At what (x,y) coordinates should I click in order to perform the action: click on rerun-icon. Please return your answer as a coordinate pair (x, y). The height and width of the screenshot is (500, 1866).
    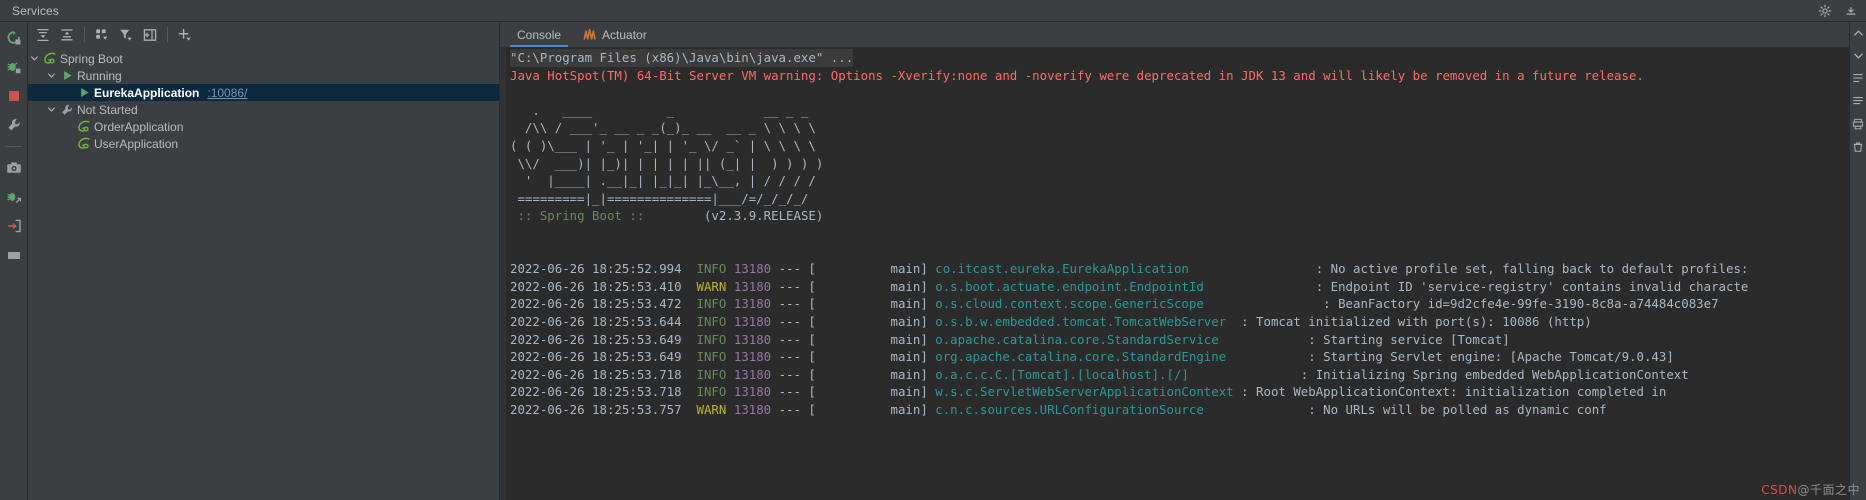
    Looking at the image, I should click on (14, 38).